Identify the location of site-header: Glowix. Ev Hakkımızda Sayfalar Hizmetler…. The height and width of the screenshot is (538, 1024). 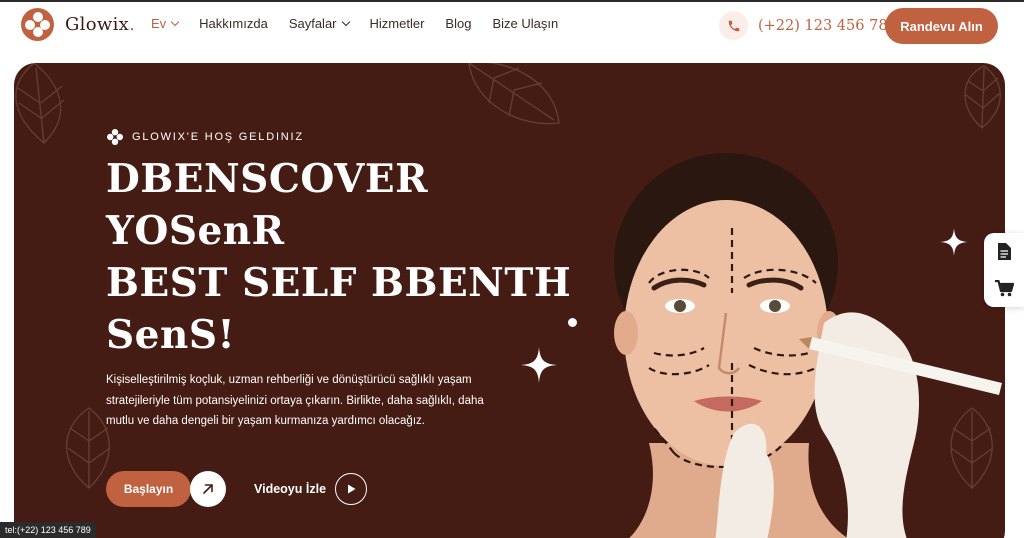
(512, 25).